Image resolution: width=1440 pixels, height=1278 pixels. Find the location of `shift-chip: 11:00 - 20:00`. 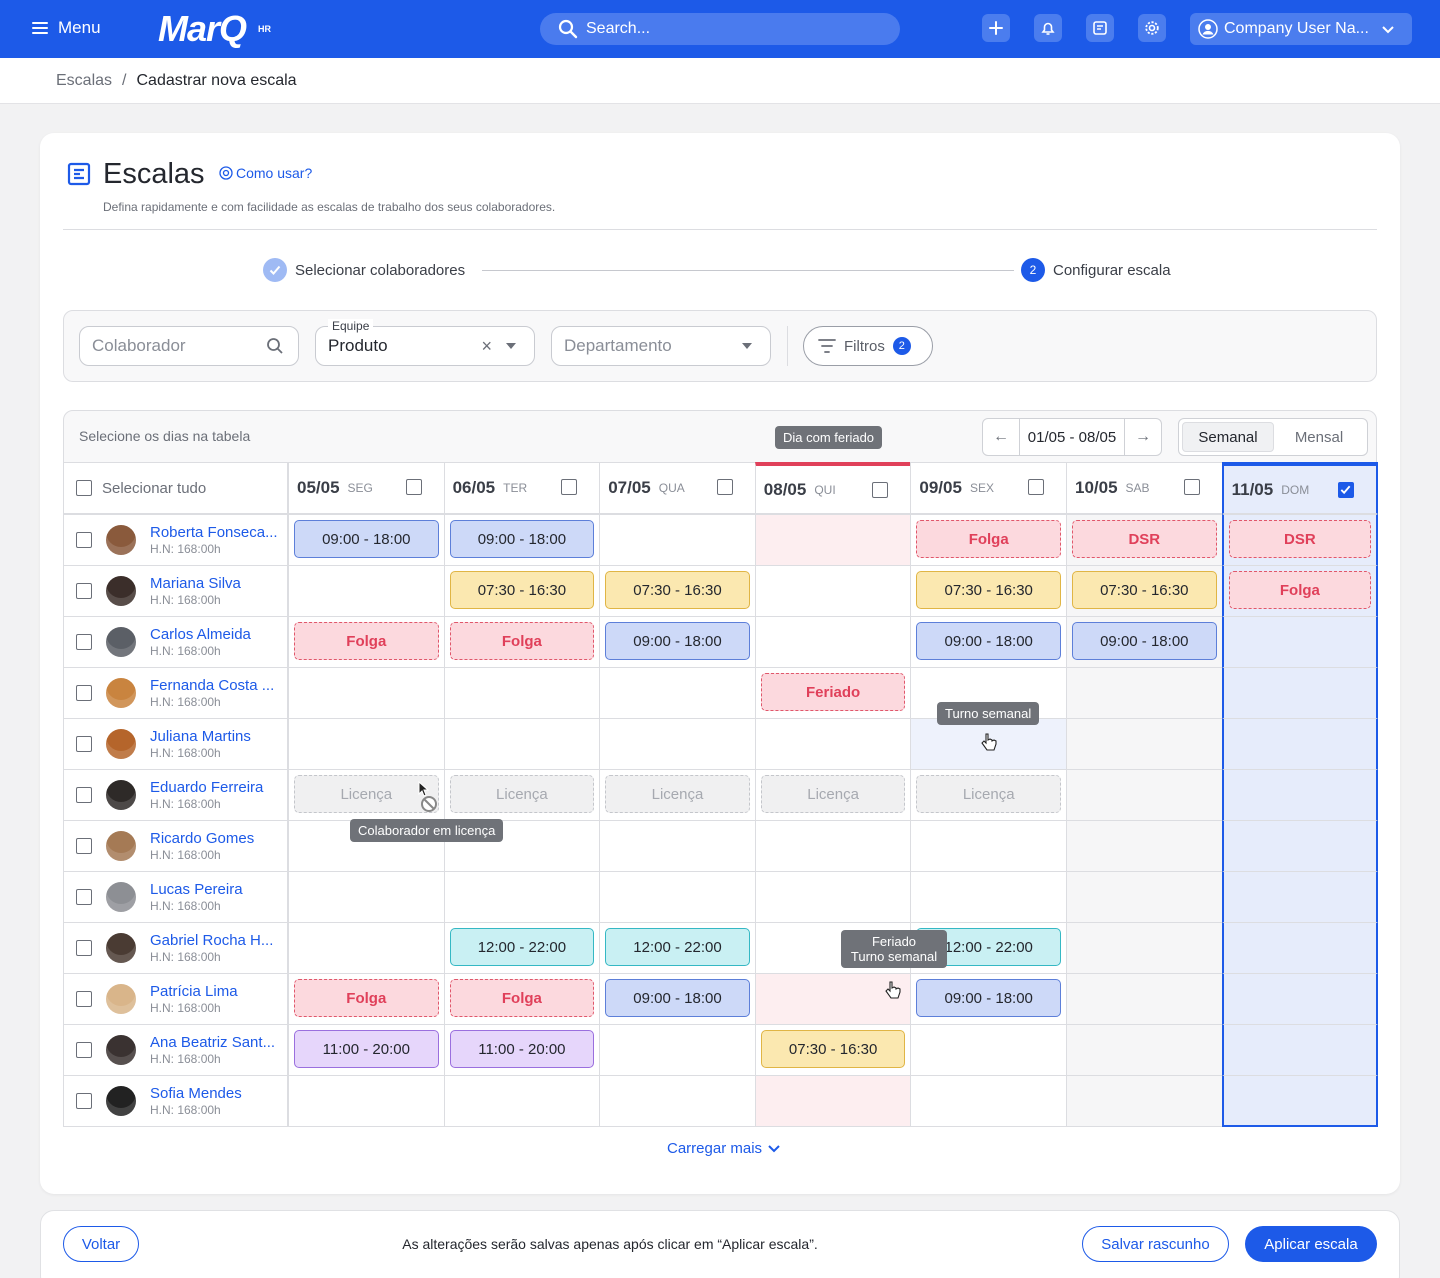

shift-chip: 11:00 - 20:00 is located at coordinates (522, 1049).